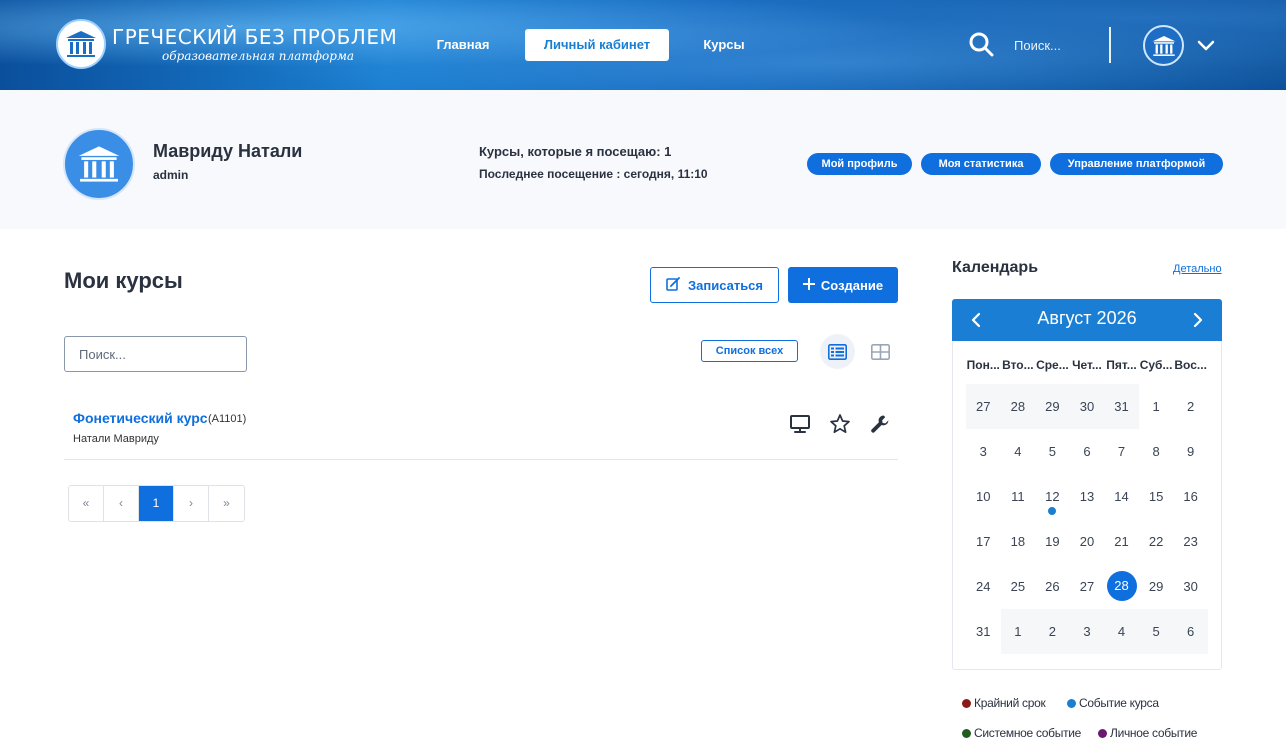 This screenshot has height=739, width=1286. What do you see at coordinates (1156, 541) in the screenshot?
I see `calendar-day: 22` at bounding box center [1156, 541].